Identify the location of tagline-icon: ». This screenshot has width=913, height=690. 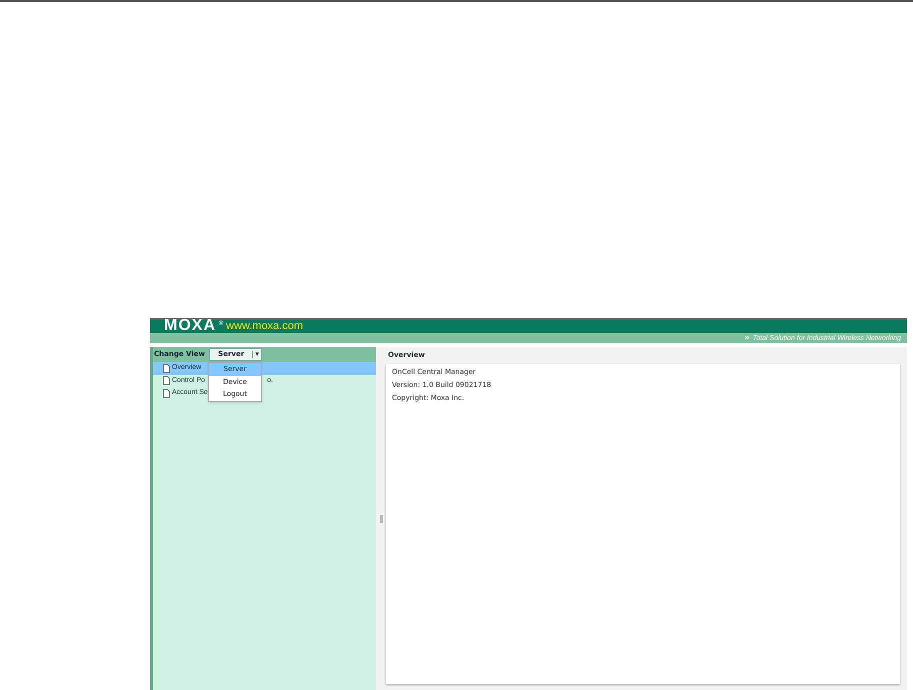
(747, 338).